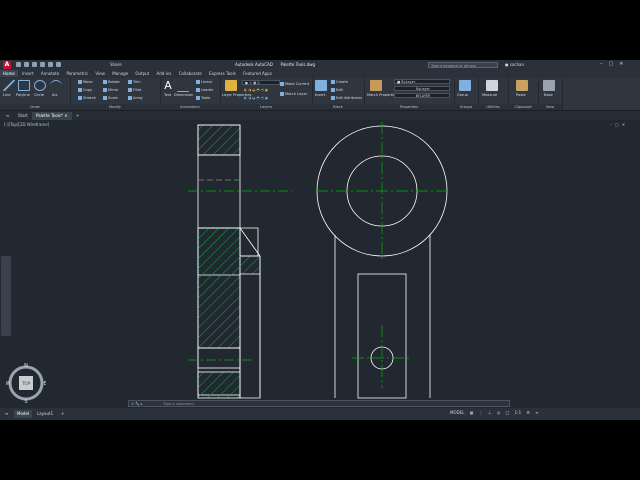 The image size is (640, 480). I want to click on paste-icon, so click(522, 85).